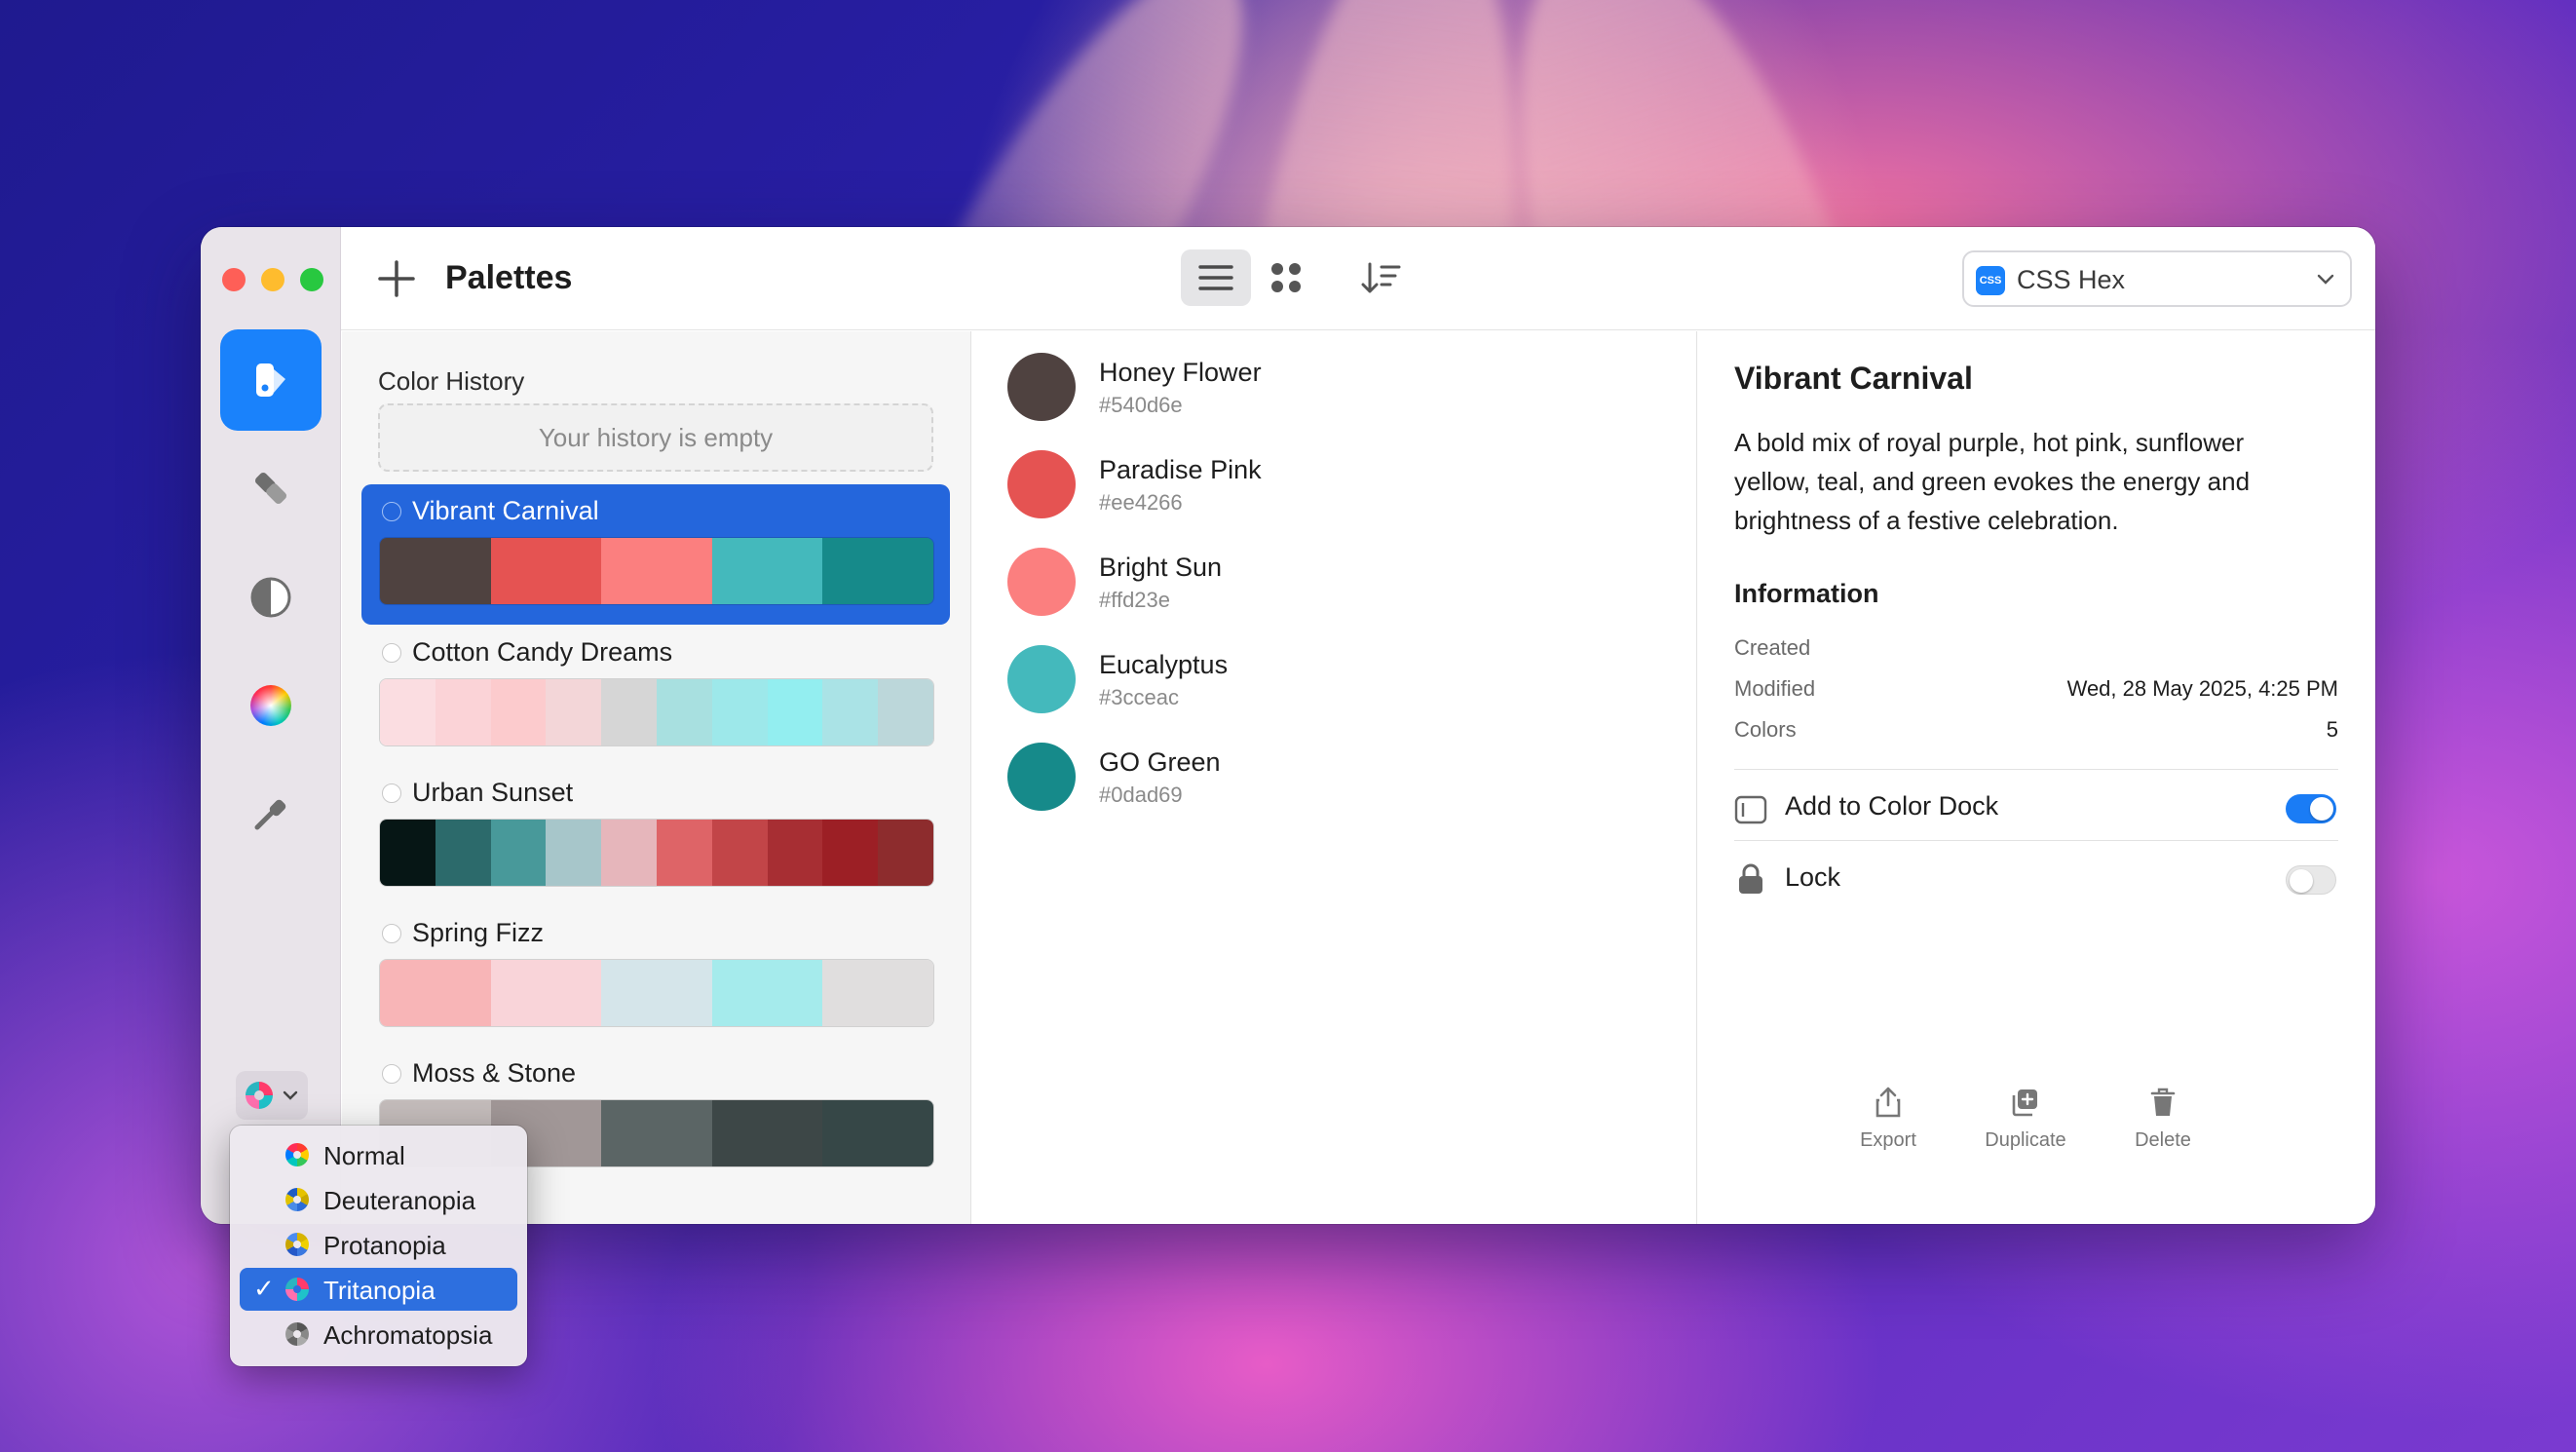 This screenshot has width=2576, height=1452. Describe the element at coordinates (2157, 278) in the screenshot. I see `format-select: CSS CSS Hex` at that location.